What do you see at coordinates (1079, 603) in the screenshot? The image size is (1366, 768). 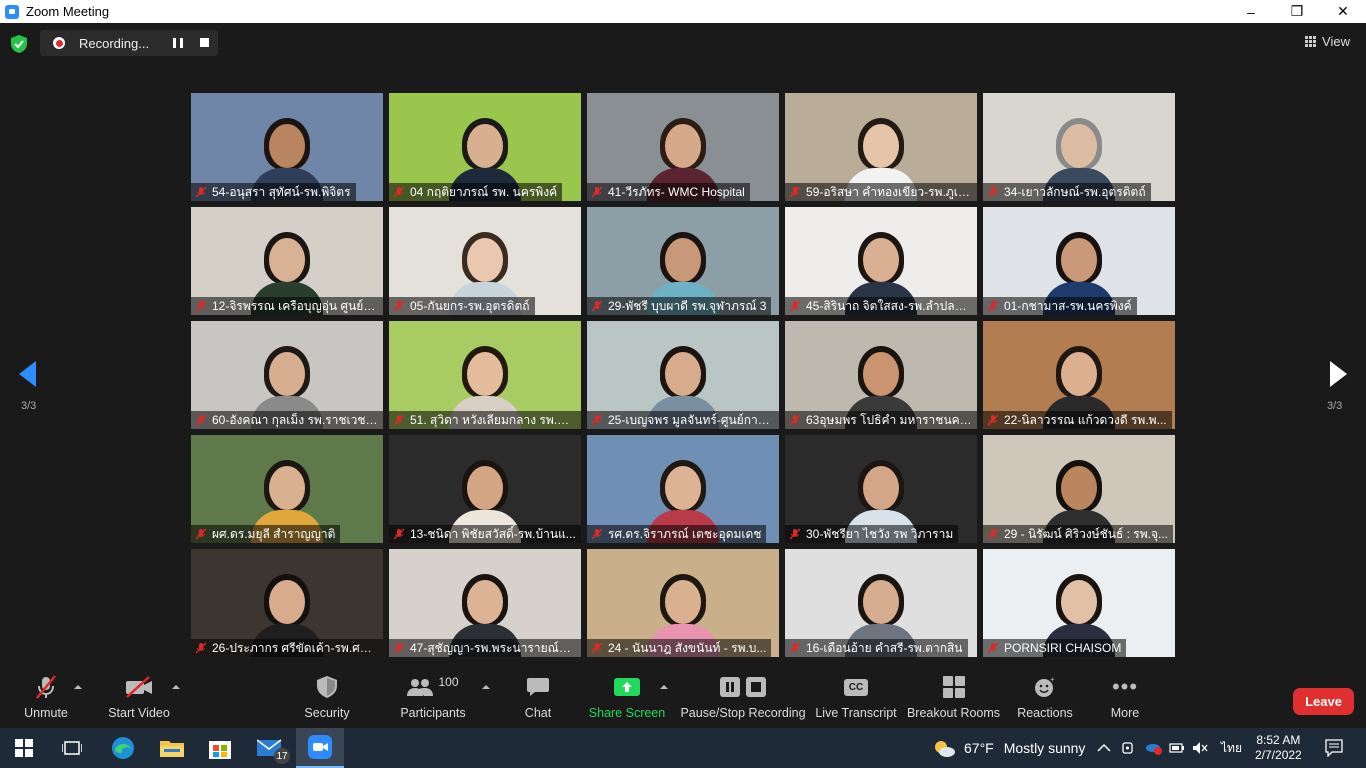 I see `participant-video-tile: PORNSIRI CHAISOM` at bounding box center [1079, 603].